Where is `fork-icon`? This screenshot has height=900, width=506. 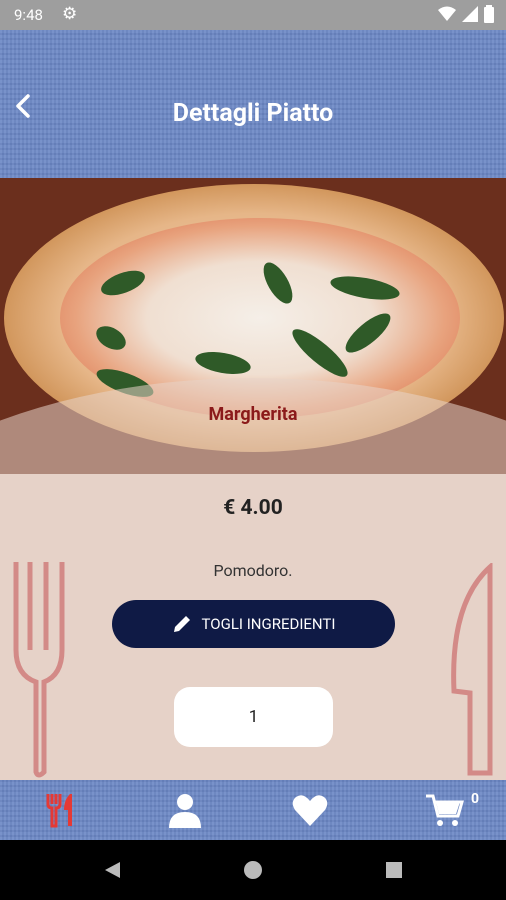 fork-icon is located at coordinates (39, 670).